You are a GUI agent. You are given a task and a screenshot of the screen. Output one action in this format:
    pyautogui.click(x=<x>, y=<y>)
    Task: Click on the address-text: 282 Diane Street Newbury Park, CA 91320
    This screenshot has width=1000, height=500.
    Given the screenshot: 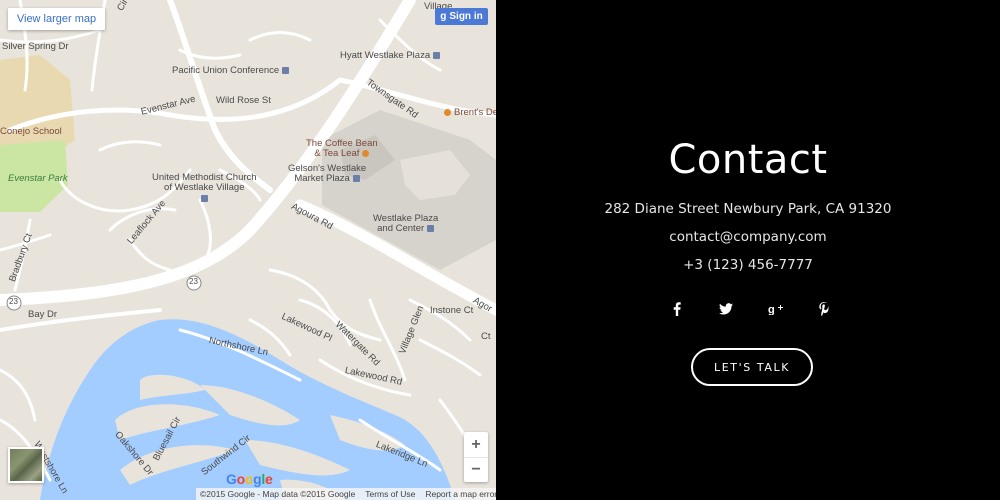 What is the action you would take?
    pyautogui.click(x=748, y=209)
    